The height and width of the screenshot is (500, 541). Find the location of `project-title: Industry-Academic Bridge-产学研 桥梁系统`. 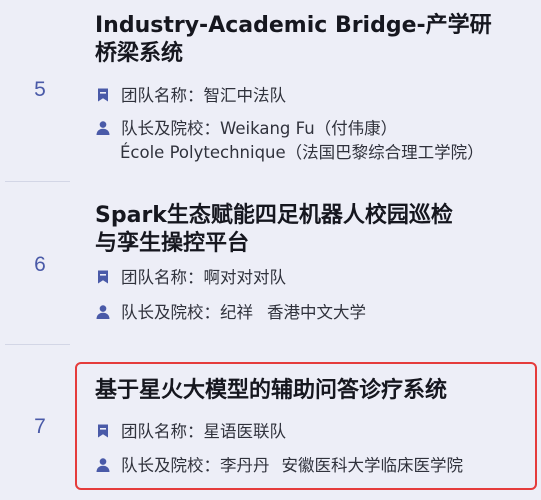

project-title: Industry-Academic Bridge-产学研 桥梁系统 is located at coordinates (293, 40).